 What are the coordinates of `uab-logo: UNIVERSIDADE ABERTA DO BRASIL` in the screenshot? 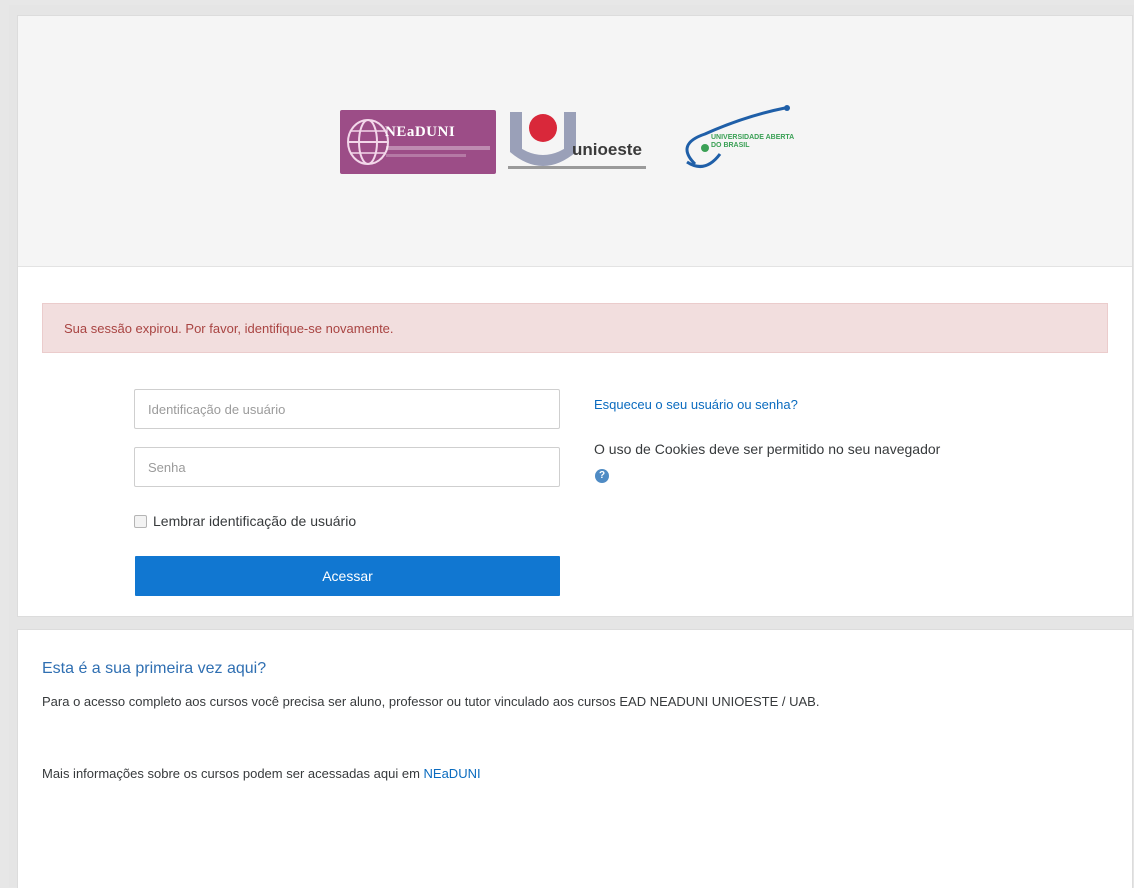 It's located at (745, 142).